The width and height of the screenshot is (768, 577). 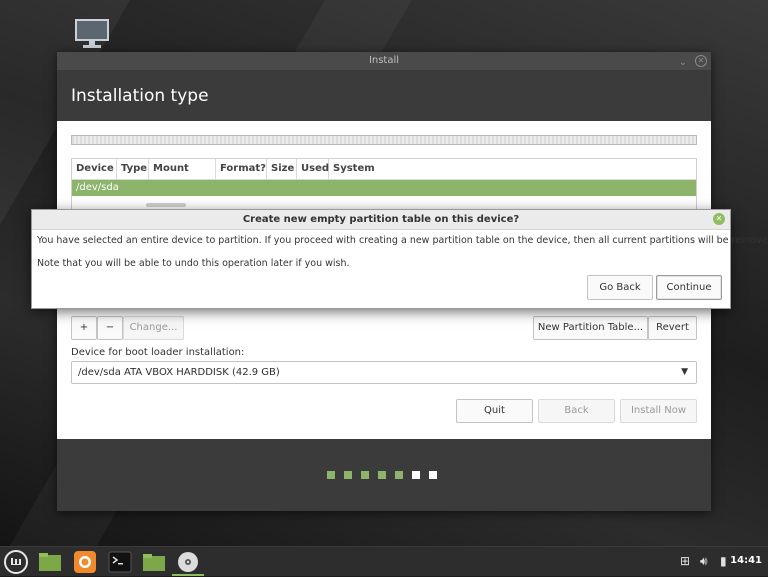 I want to click on terminal-icon, so click(x=120, y=562).